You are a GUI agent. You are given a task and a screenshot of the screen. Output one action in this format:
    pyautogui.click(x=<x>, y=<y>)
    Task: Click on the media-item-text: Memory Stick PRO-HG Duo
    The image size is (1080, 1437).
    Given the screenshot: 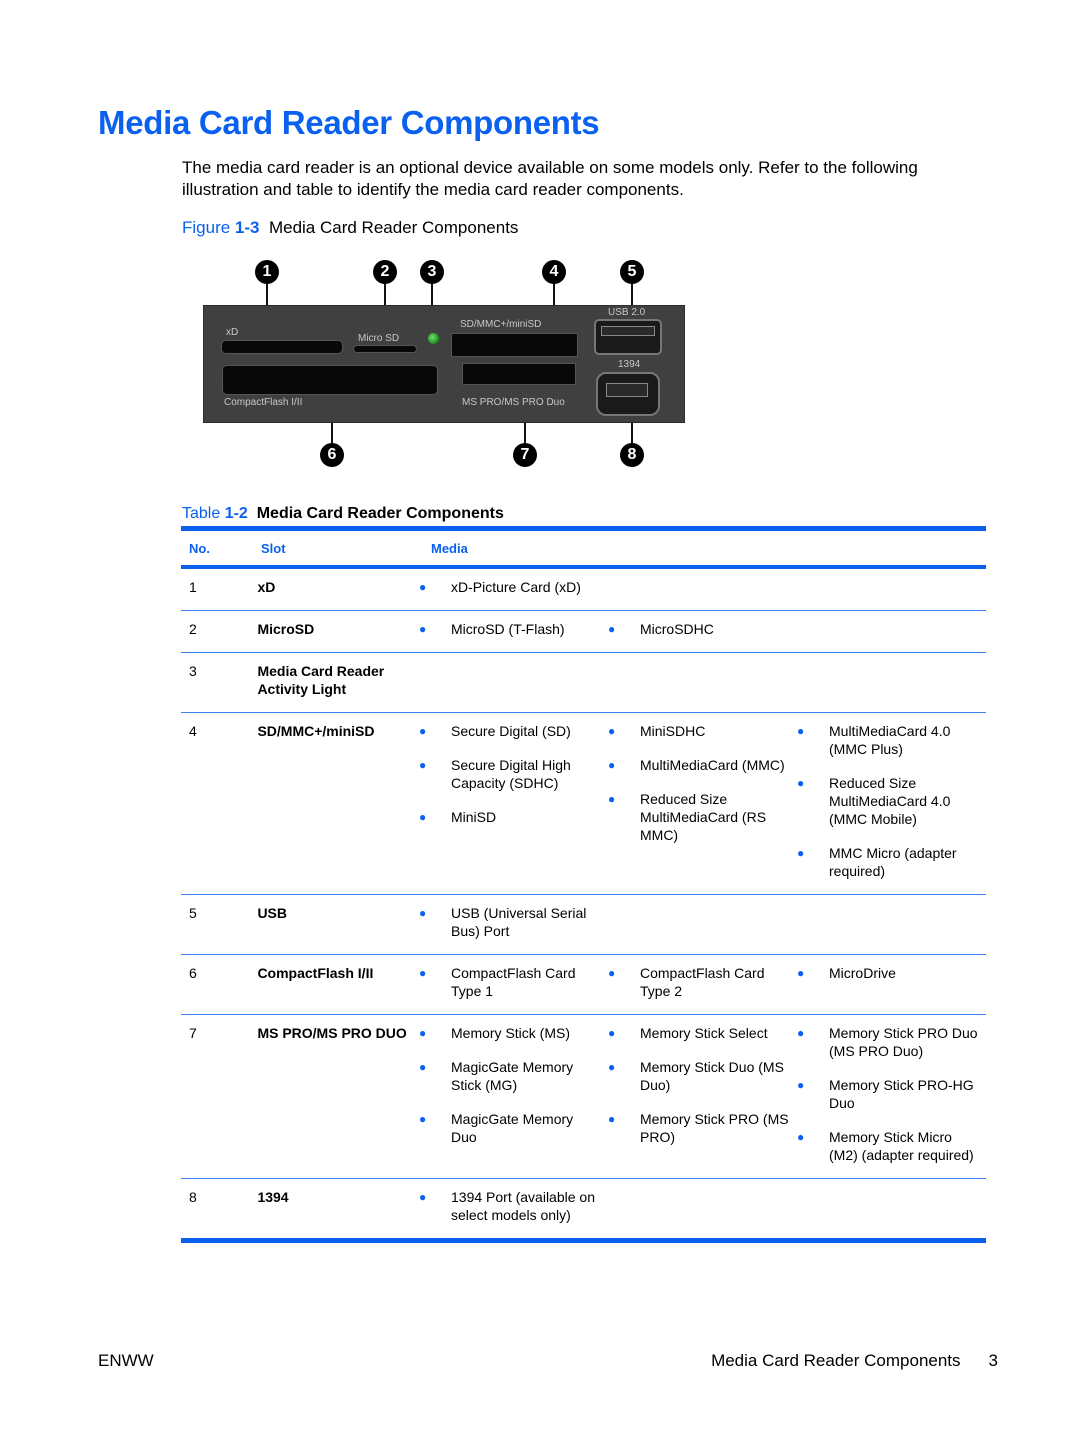 What is the action you would take?
    pyautogui.click(x=901, y=1094)
    